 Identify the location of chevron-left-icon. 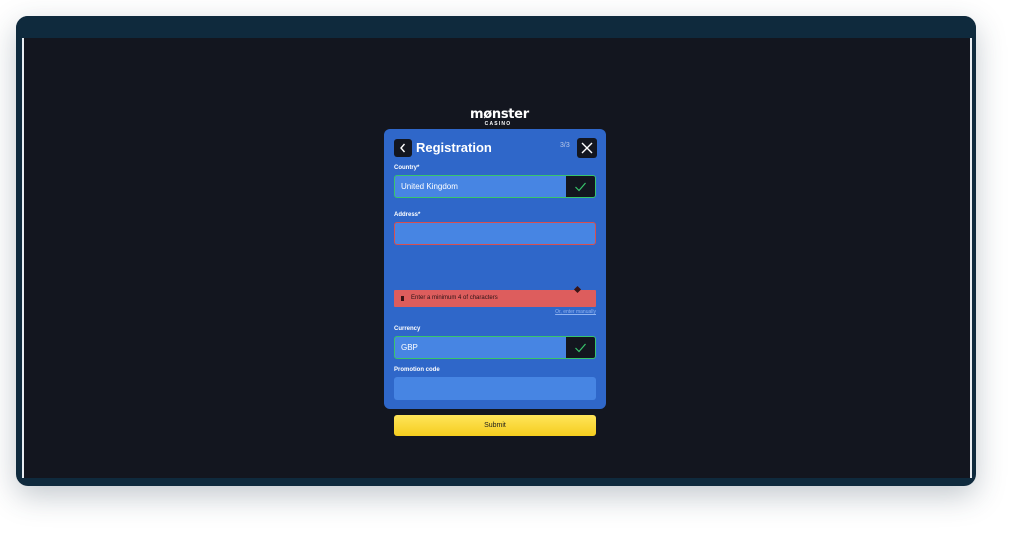
(403, 148).